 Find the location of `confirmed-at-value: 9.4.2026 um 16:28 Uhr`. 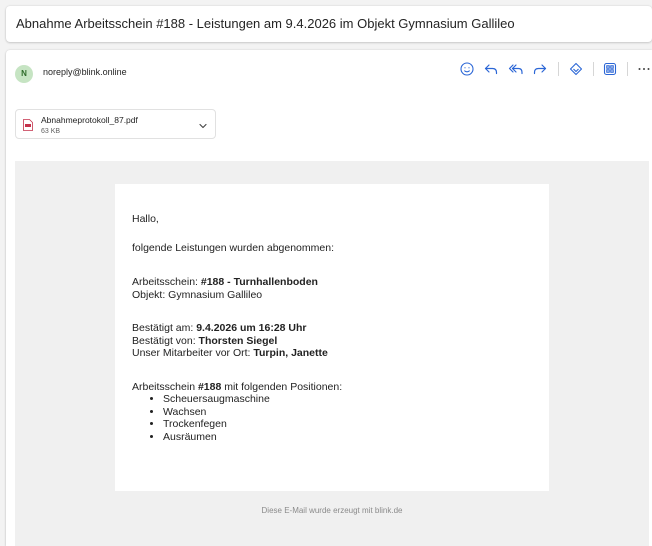

confirmed-at-value: 9.4.2026 um 16:28 Uhr is located at coordinates (251, 328).